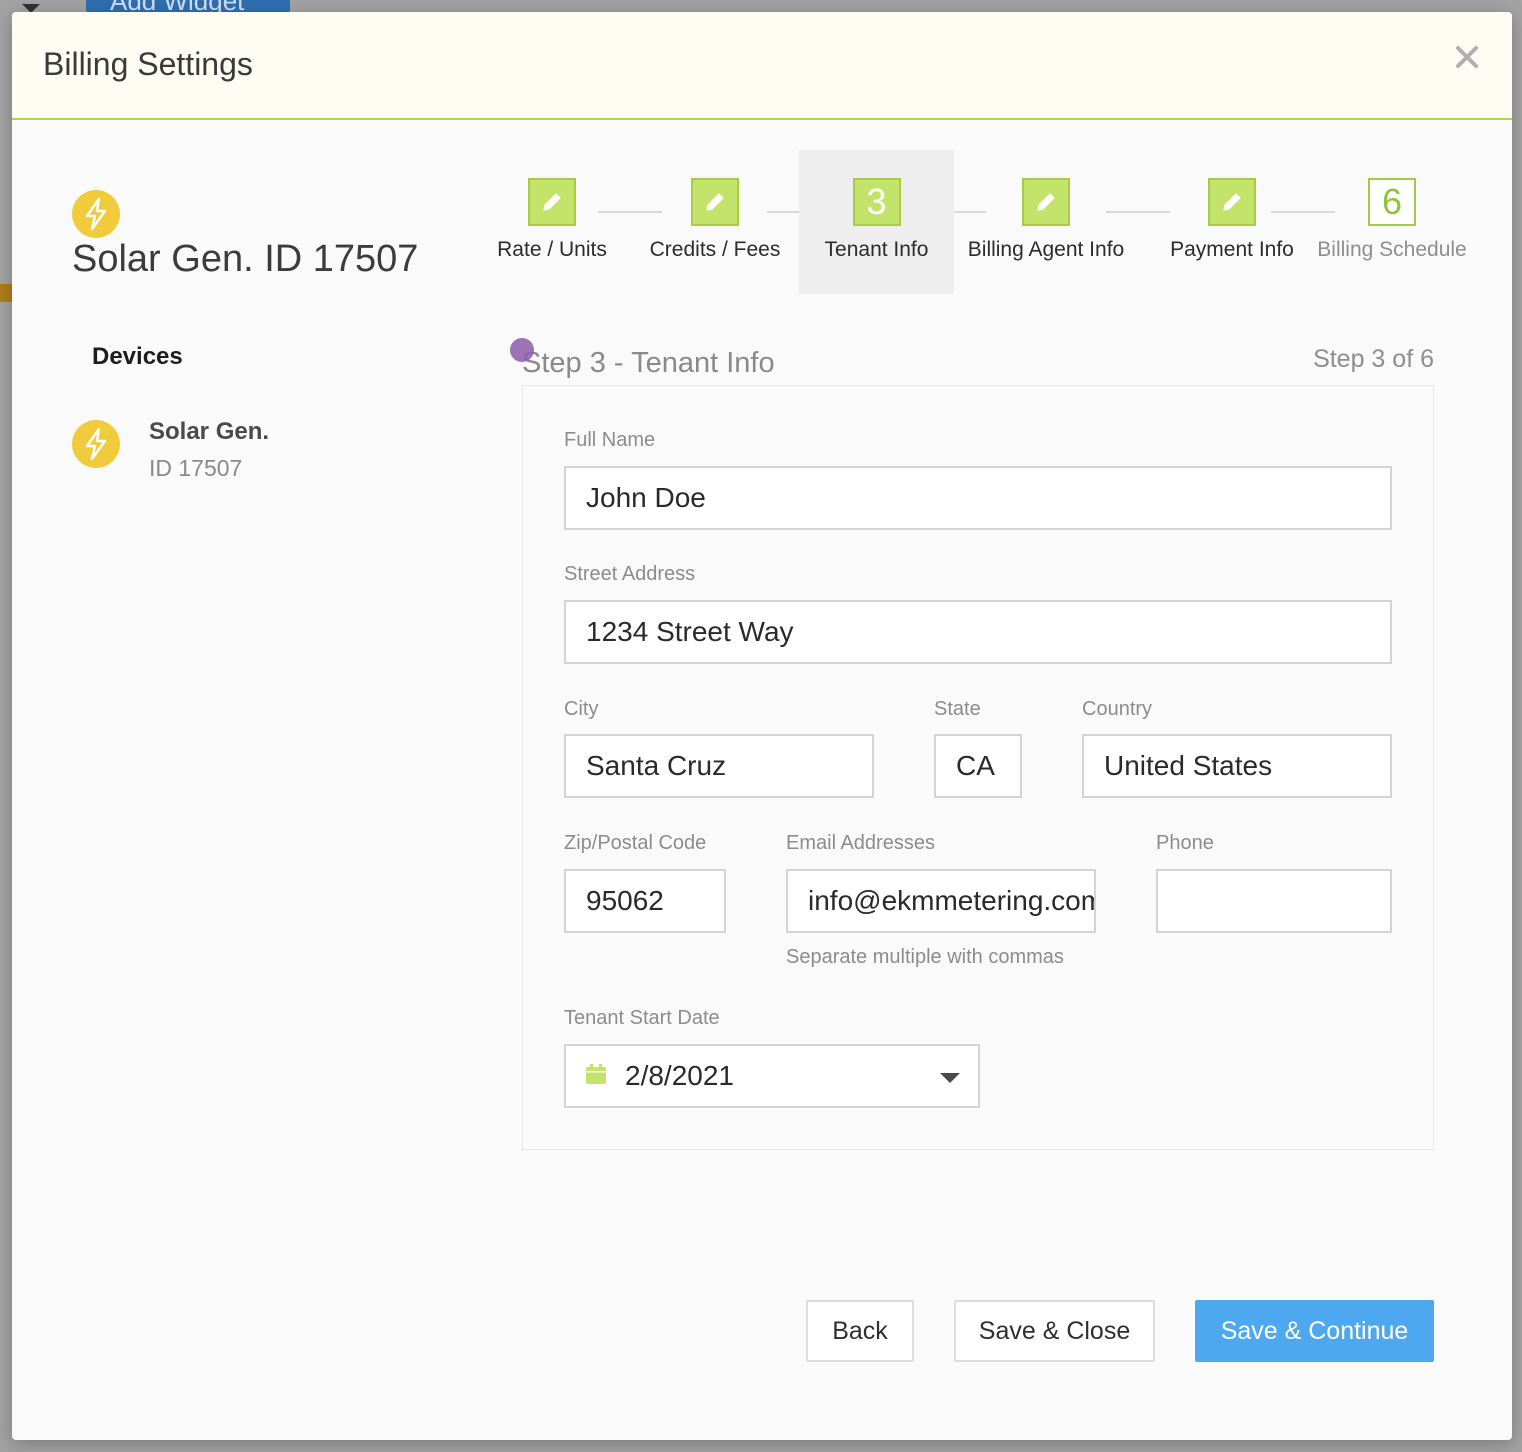 This screenshot has width=1522, height=1452. Describe the element at coordinates (1185, 843) in the screenshot. I see `phone-label: Phone` at that location.